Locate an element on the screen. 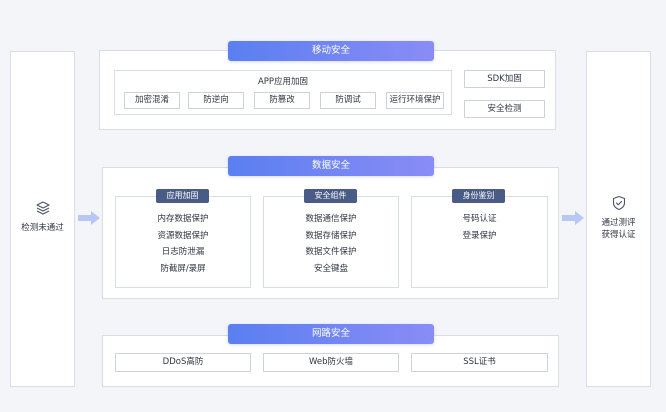  list-item: 内存数据保护 is located at coordinates (183, 219).